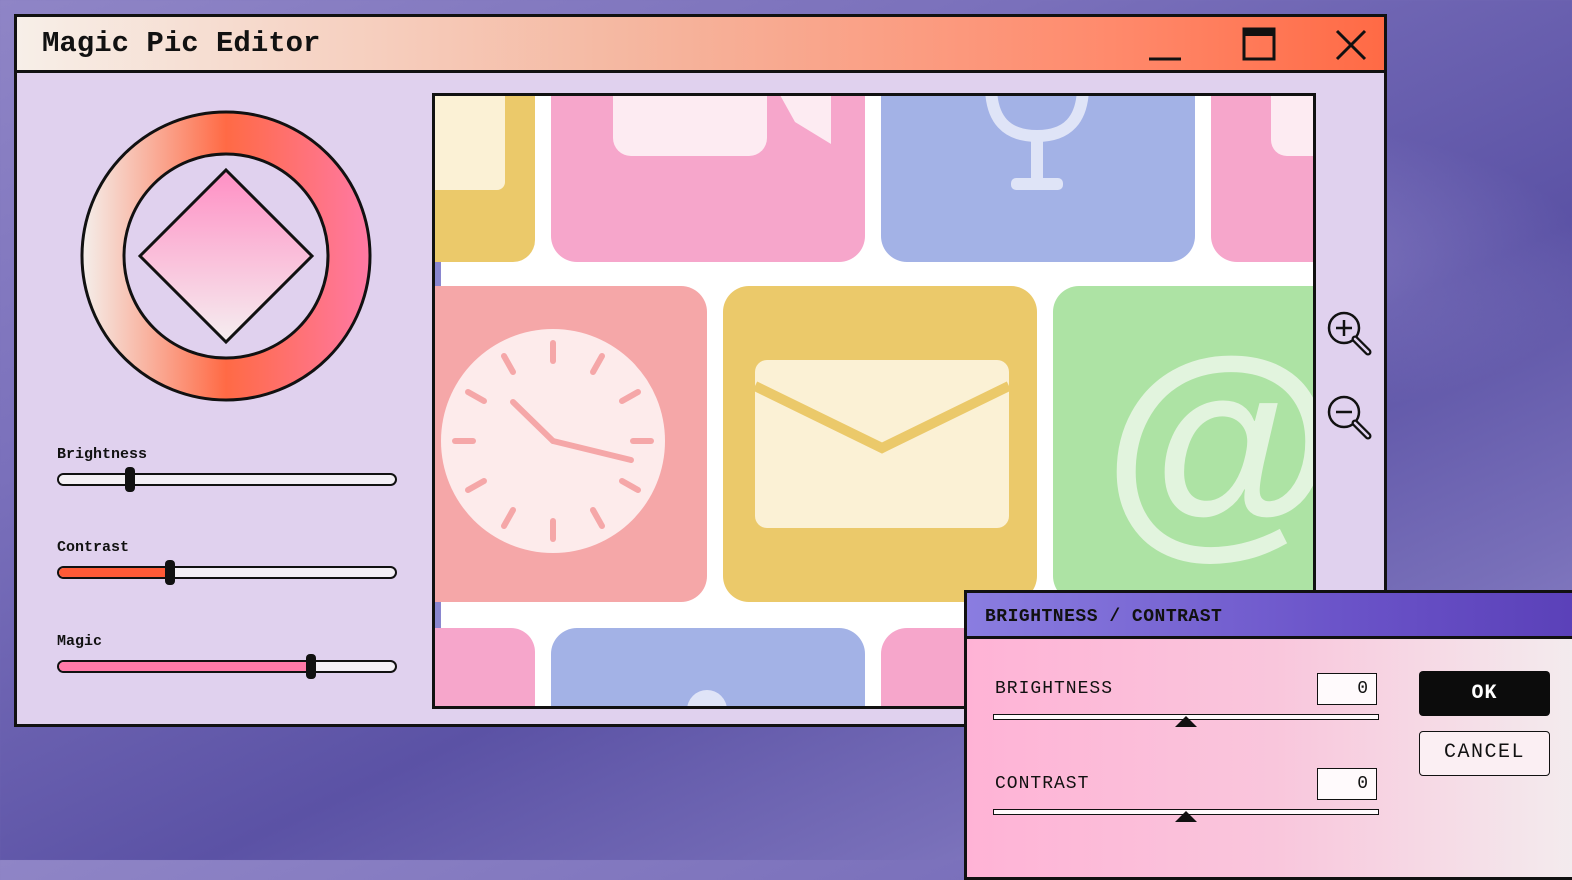  I want to click on dialog-contrast-slider, so click(1186, 815).